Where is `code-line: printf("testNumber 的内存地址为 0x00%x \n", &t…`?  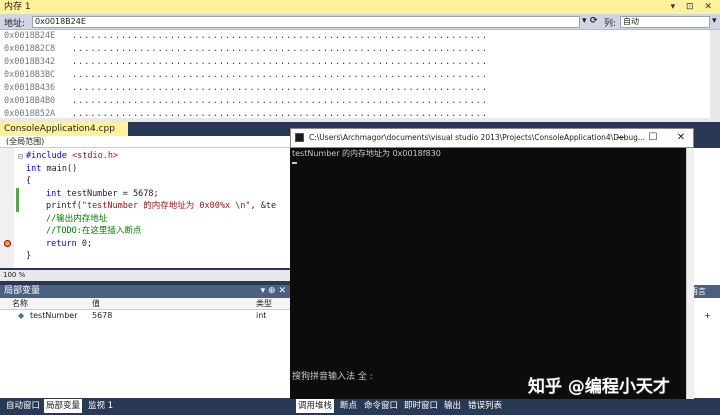
code-line: printf("testNumber 的内存地址为 0x00%x \n", &t… is located at coordinates (161, 206).